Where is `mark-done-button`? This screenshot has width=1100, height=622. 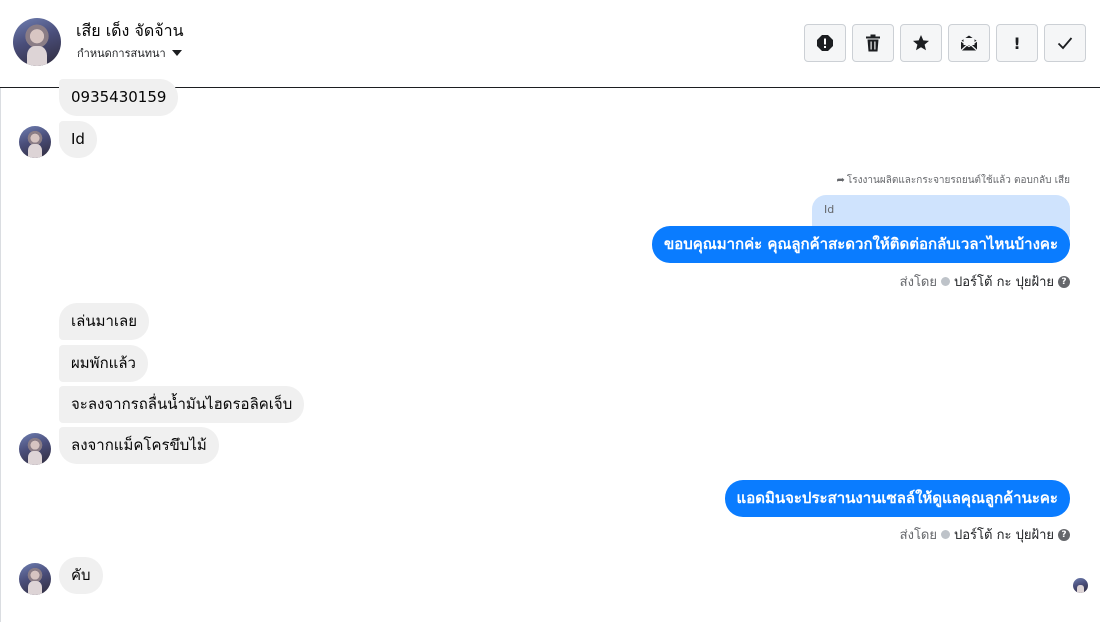
mark-done-button is located at coordinates (1065, 43).